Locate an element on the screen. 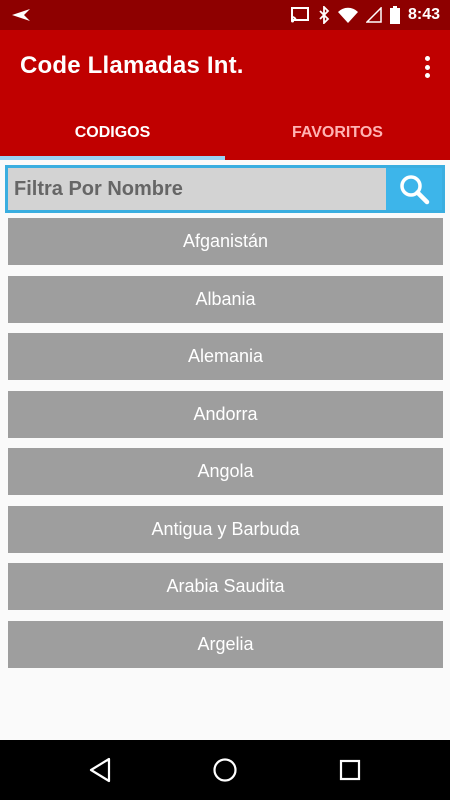 Image resolution: width=450 pixels, height=800 pixels. tab-codigos: CODIGOS is located at coordinates (112, 132).